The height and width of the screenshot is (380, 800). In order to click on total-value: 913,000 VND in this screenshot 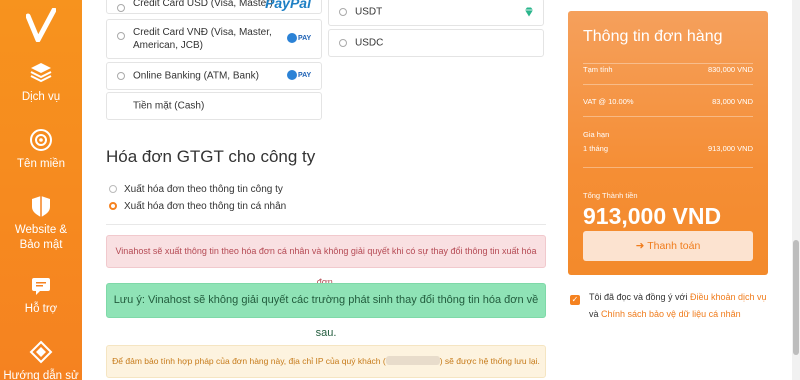, I will do `click(652, 216)`.